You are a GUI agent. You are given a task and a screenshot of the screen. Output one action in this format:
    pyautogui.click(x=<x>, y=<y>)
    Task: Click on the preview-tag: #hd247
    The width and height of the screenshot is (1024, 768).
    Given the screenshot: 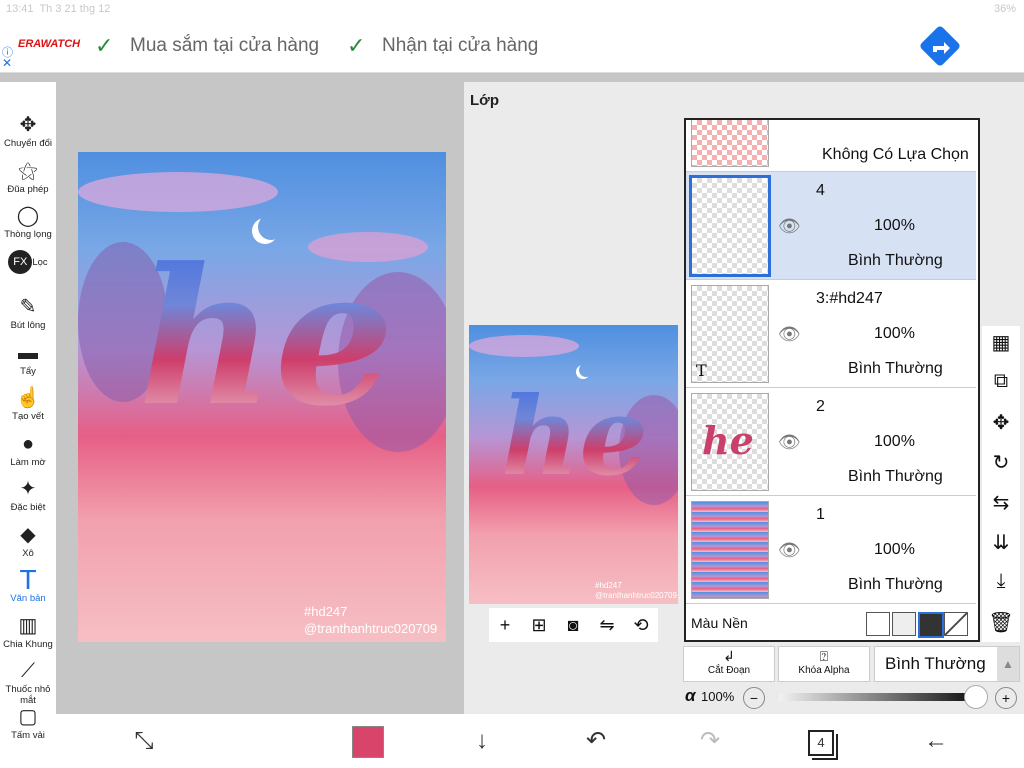 What is the action you would take?
    pyautogui.click(x=608, y=585)
    